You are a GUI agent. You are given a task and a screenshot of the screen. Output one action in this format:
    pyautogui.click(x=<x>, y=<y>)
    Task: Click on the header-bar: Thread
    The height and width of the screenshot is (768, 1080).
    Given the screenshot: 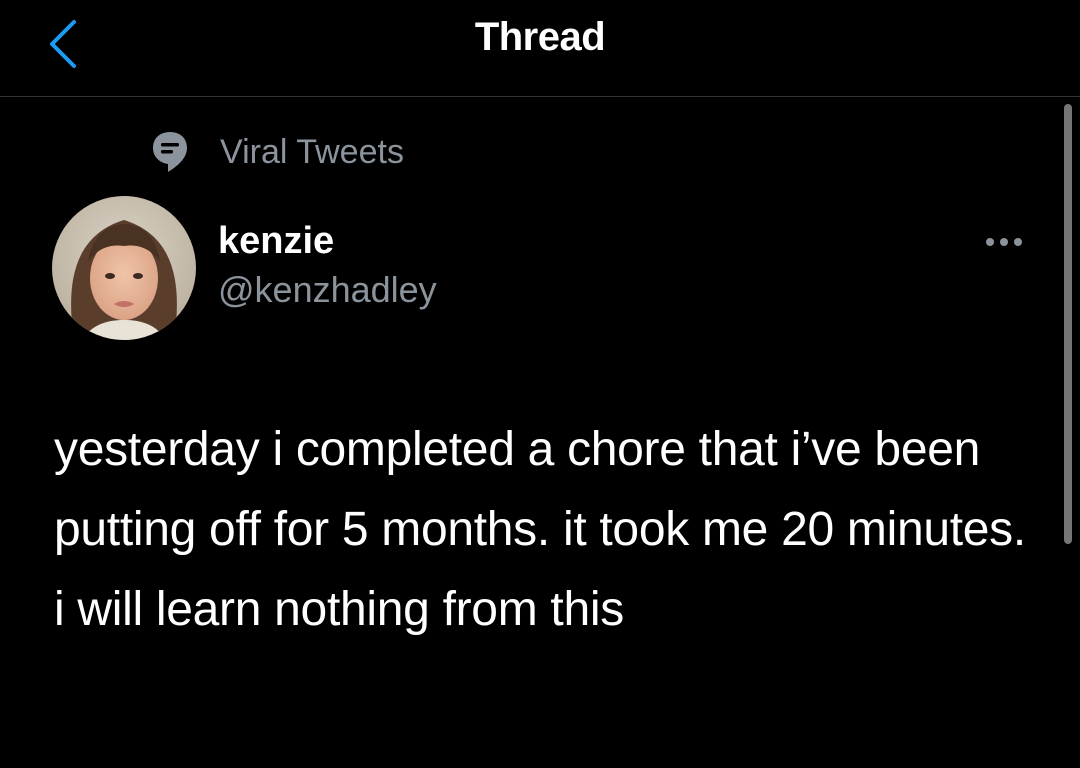 What is the action you would take?
    pyautogui.click(x=540, y=48)
    